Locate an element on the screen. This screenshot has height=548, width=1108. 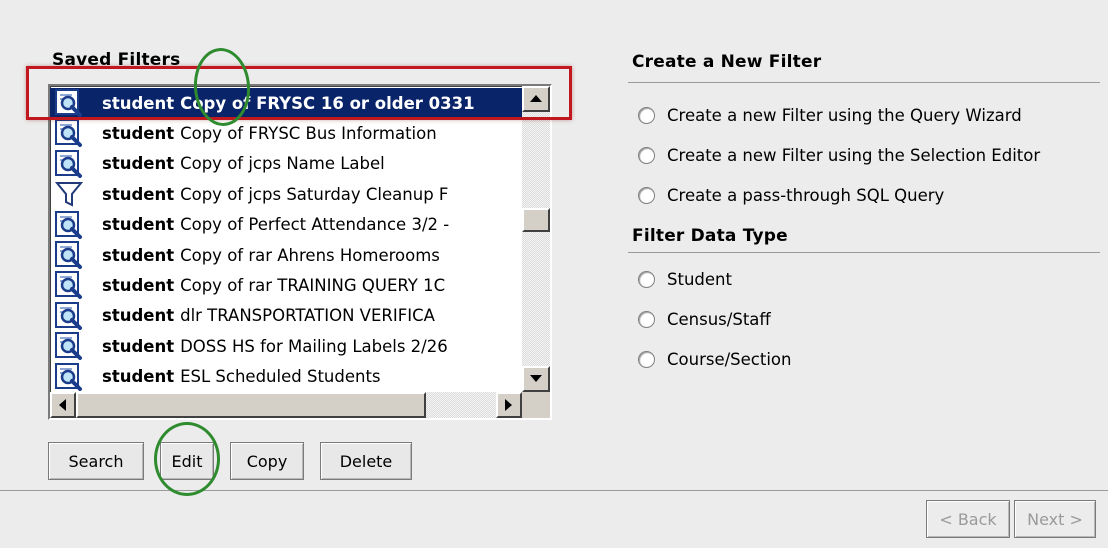
search-button: Search is located at coordinates (96, 461).